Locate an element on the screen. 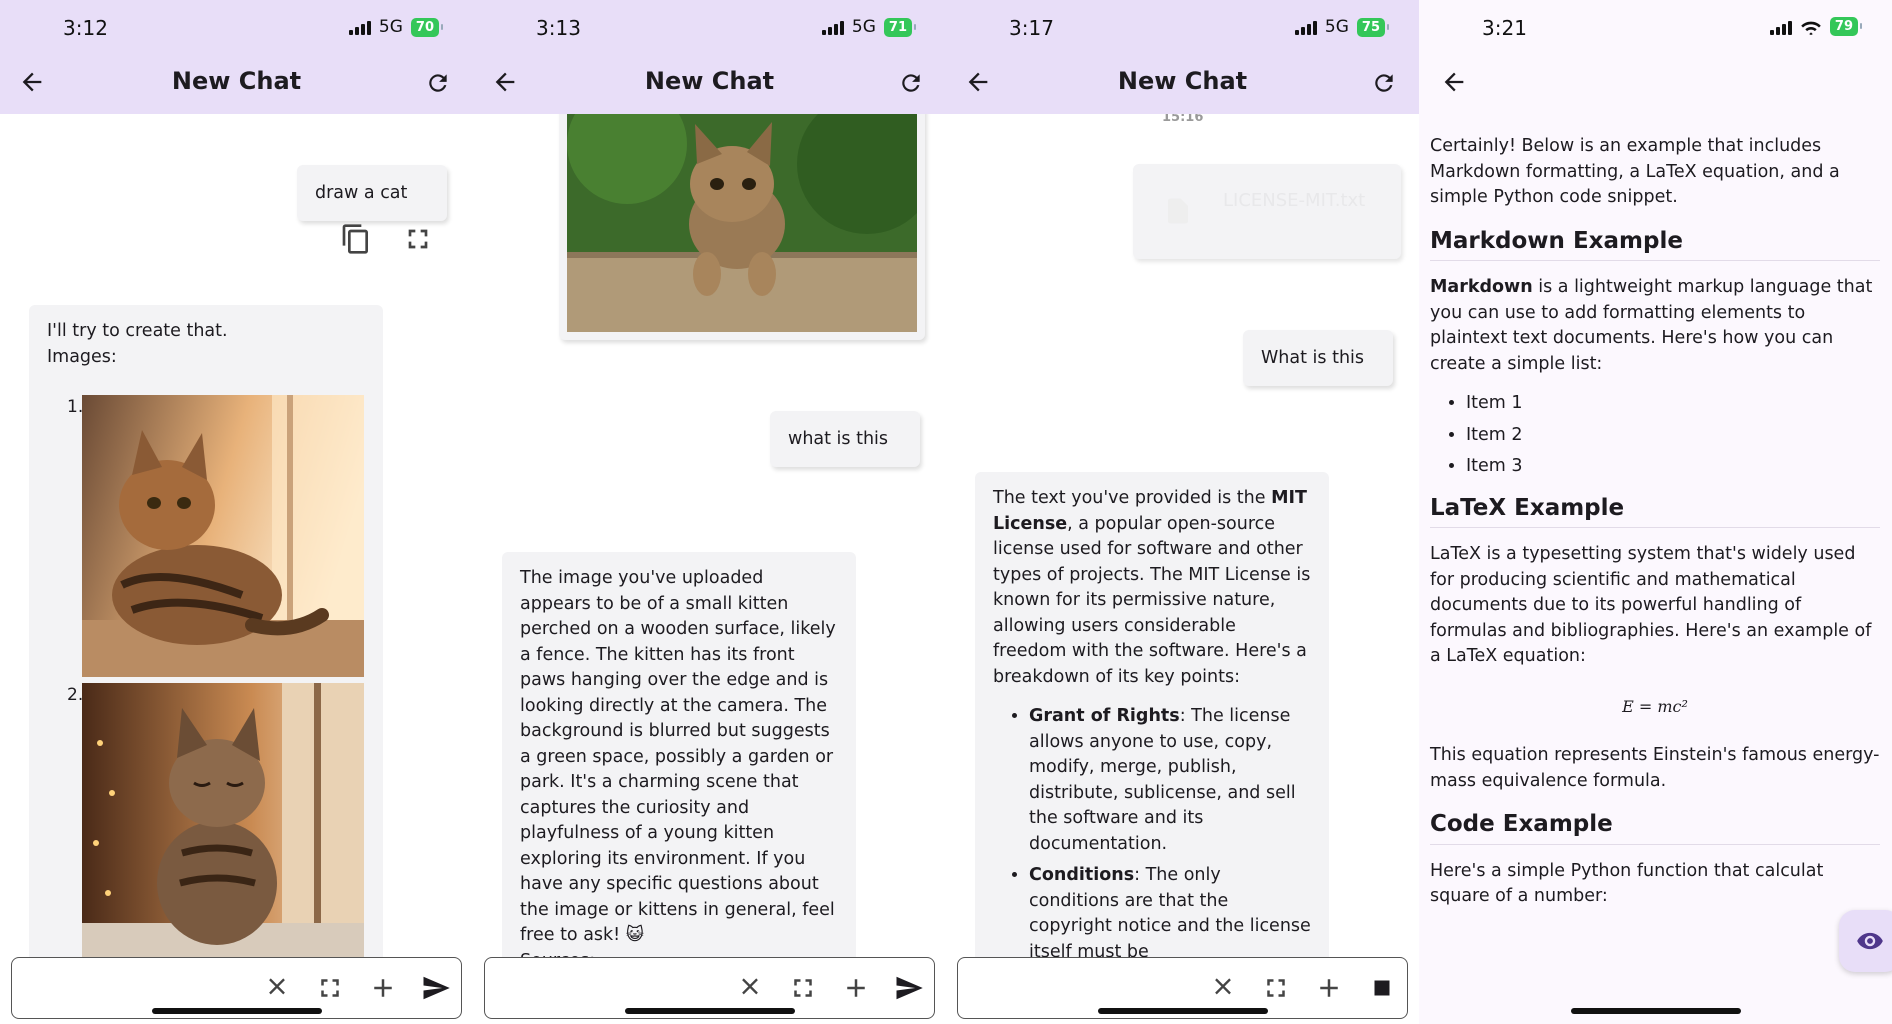 The image size is (1892, 1024). preview-toggle-button is located at coordinates (1865, 941).